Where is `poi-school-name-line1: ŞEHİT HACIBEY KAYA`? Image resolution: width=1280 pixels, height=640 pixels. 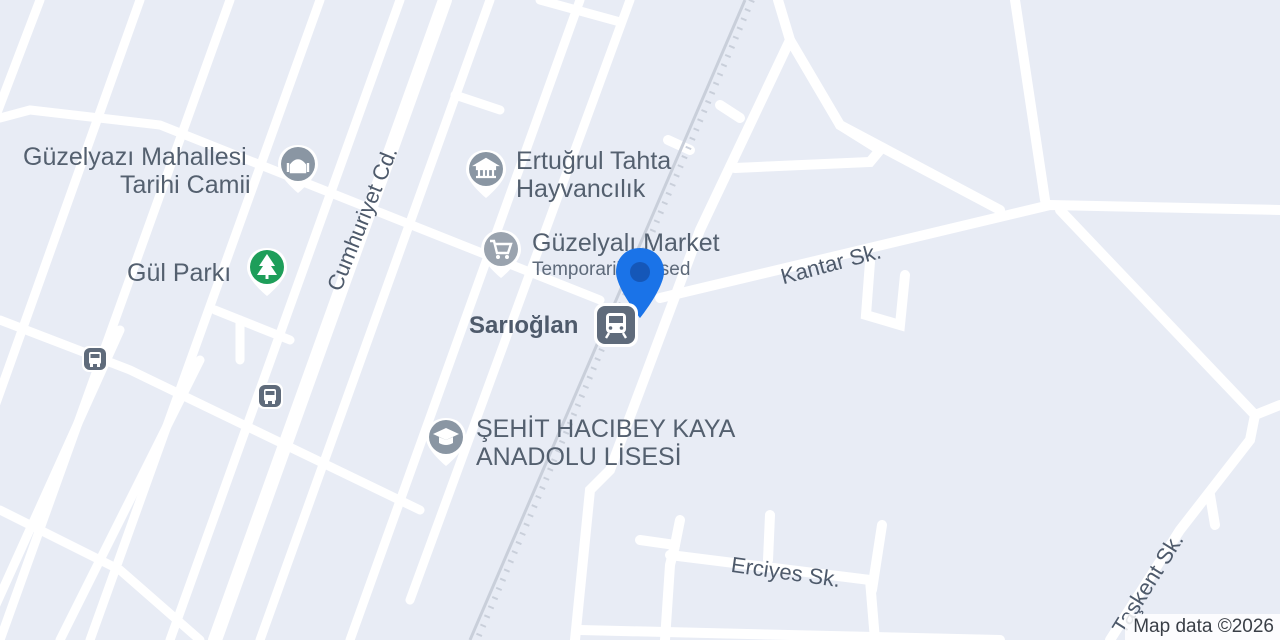 poi-school-name-line1: ŞEHİT HACIBEY KAYA is located at coordinates (606, 429).